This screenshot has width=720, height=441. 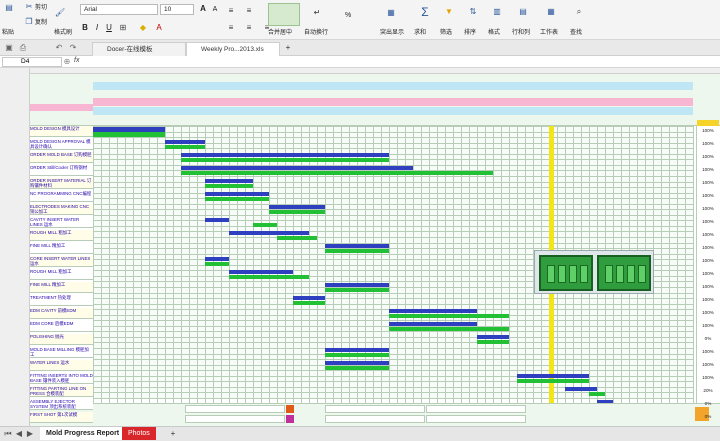 What do you see at coordinates (215, 10) in the screenshot?
I see `shrink-font-icon: A` at bounding box center [215, 10].